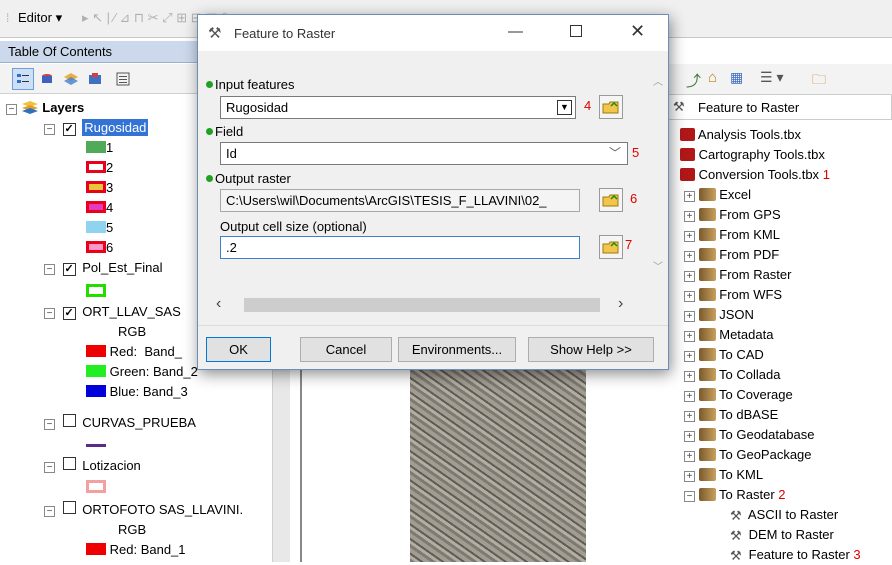 This screenshot has height=565, width=892. What do you see at coordinates (693, 80) in the screenshot?
I see `up-folder-icon: ⤴` at bounding box center [693, 80].